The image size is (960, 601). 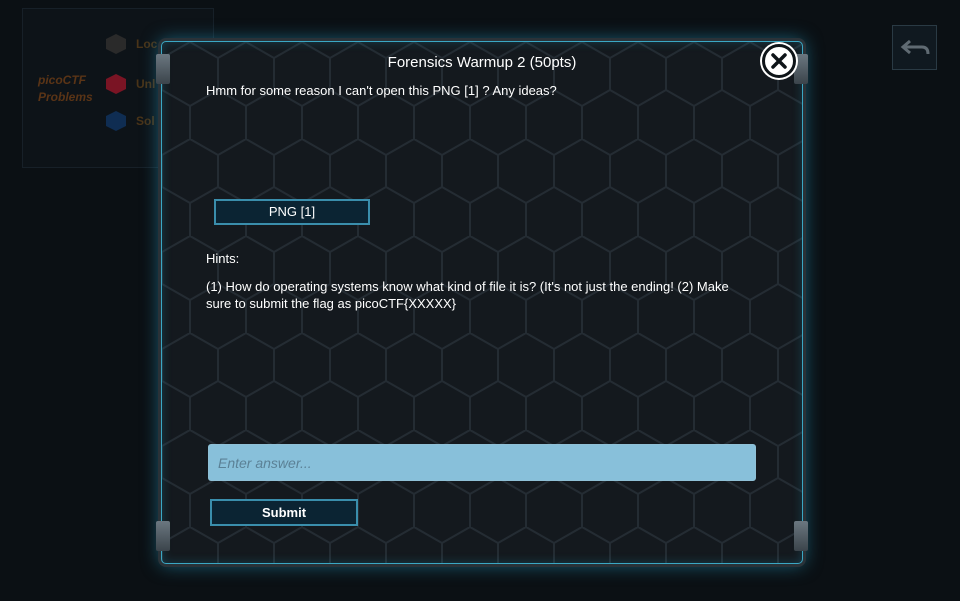 I want to click on png-file-button: PNG [1], so click(x=292, y=212).